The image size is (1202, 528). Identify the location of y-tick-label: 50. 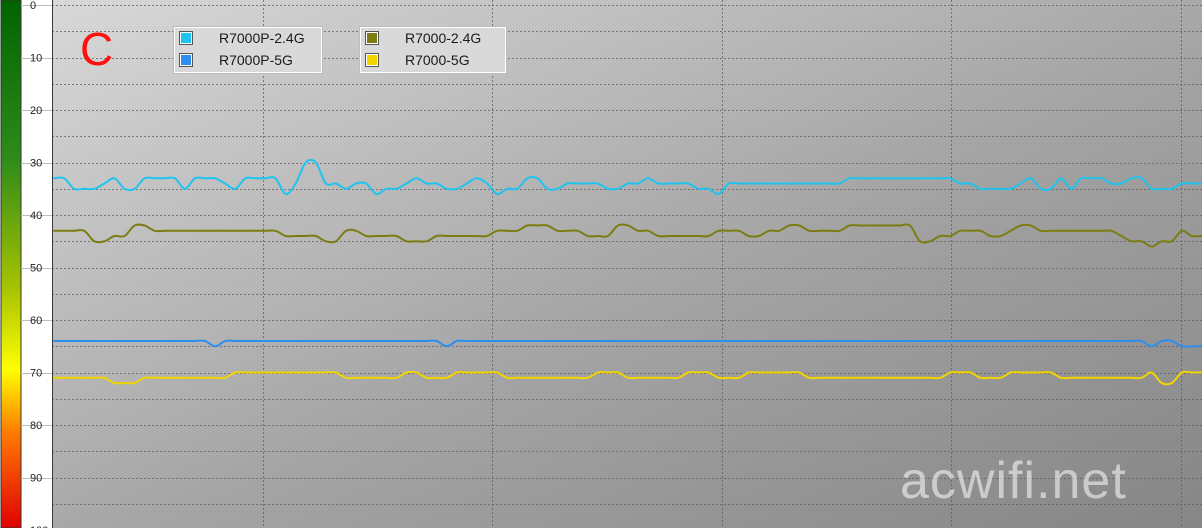
(36, 269).